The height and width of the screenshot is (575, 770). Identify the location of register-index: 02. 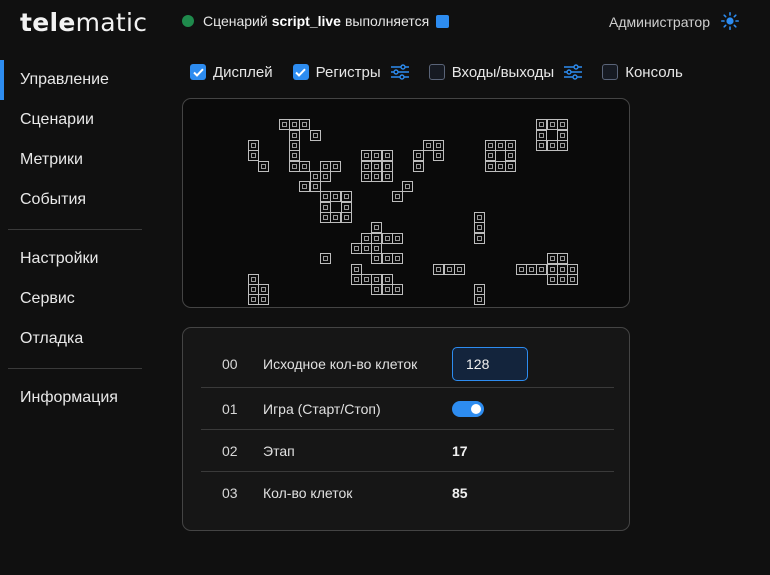
(230, 450).